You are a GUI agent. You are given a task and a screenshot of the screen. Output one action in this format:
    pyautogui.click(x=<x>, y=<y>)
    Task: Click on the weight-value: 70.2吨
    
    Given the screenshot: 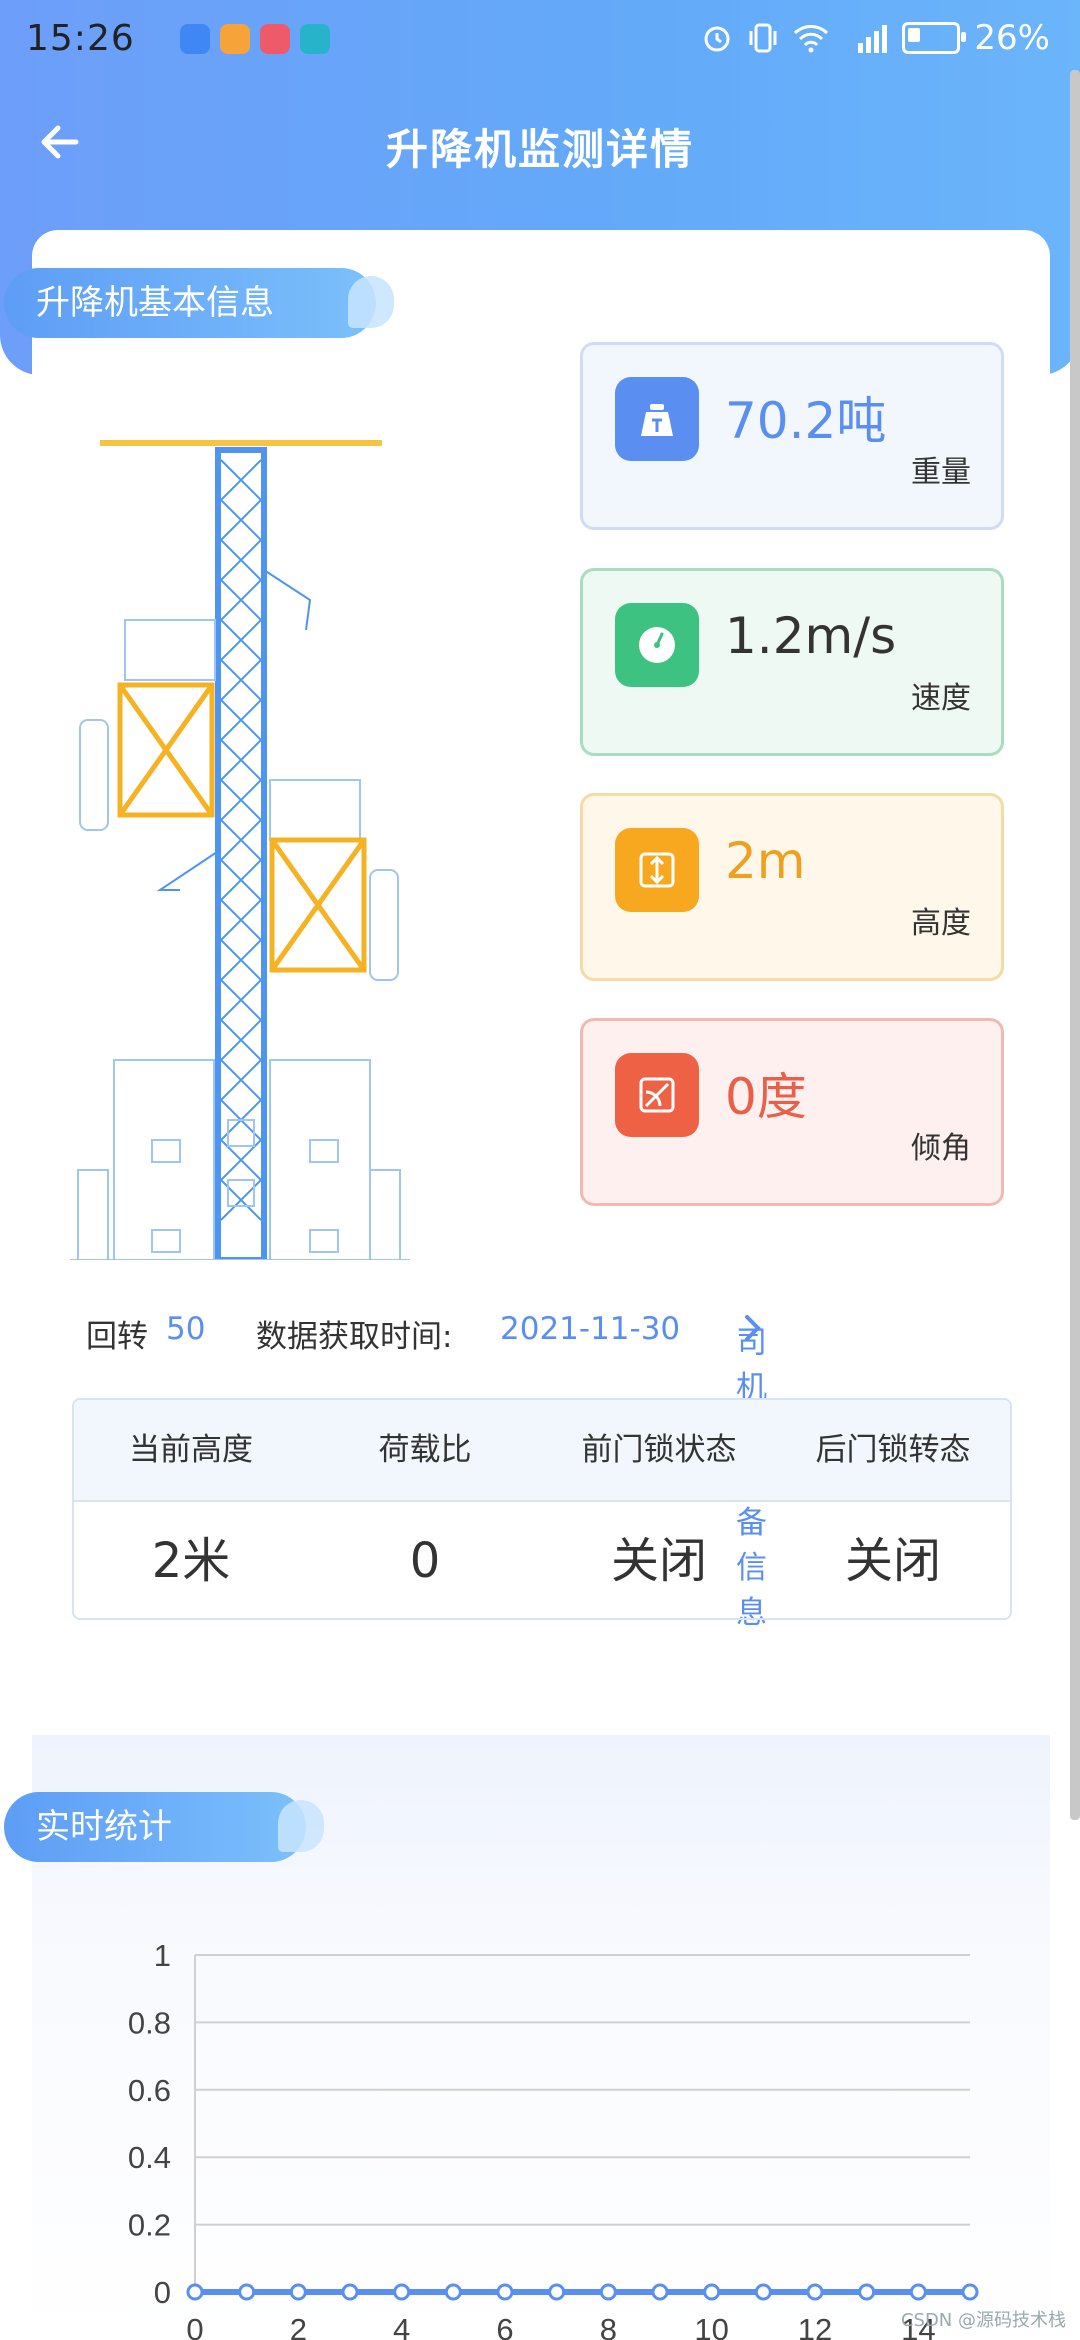 What is the action you would take?
    pyautogui.click(x=806, y=421)
    